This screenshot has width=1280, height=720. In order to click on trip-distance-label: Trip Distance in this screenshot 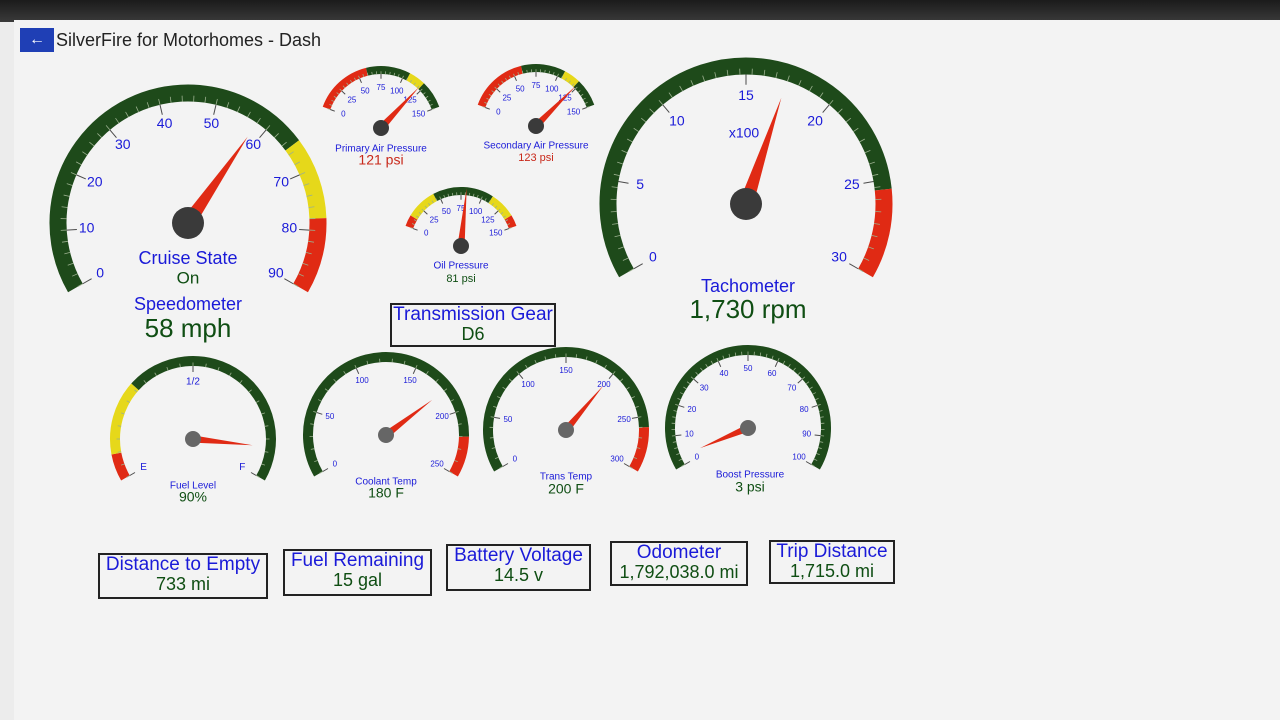, I will do `click(832, 551)`.